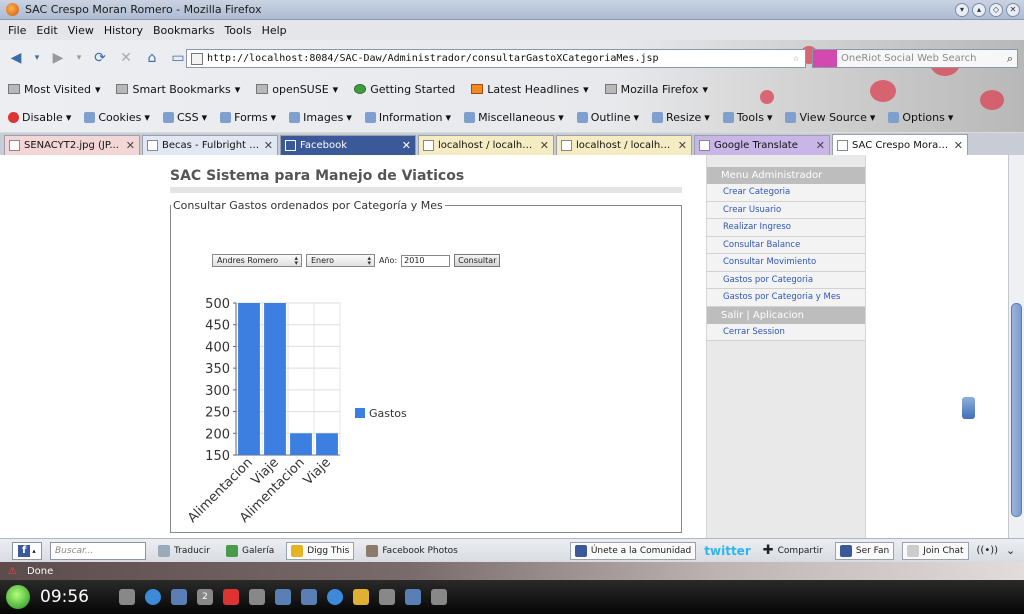 This screenshot has width=1024, height=614. What do you see at coordinates (46, 30) in the screenshot?
I see `menu-edit: Edit` at bounding box center [46, 30].